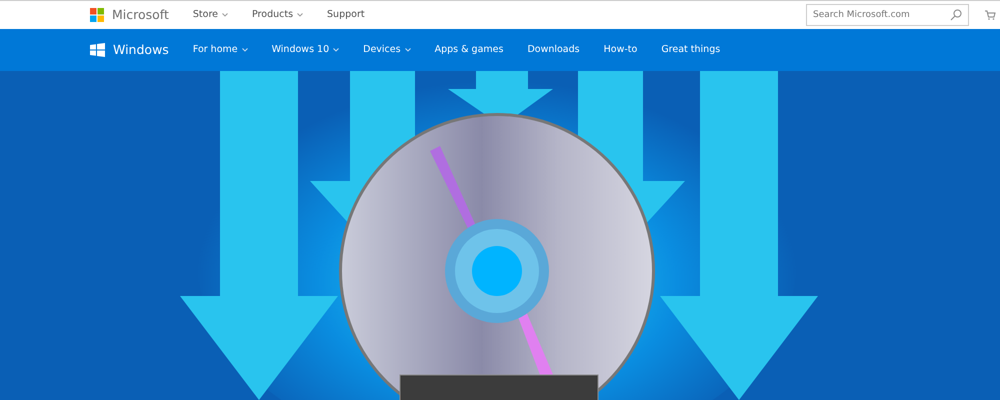  What do you see at coordinates (306, 50) in the screenshot?
I see `nav-link: Windows 10` at bounding box center [306, 50].